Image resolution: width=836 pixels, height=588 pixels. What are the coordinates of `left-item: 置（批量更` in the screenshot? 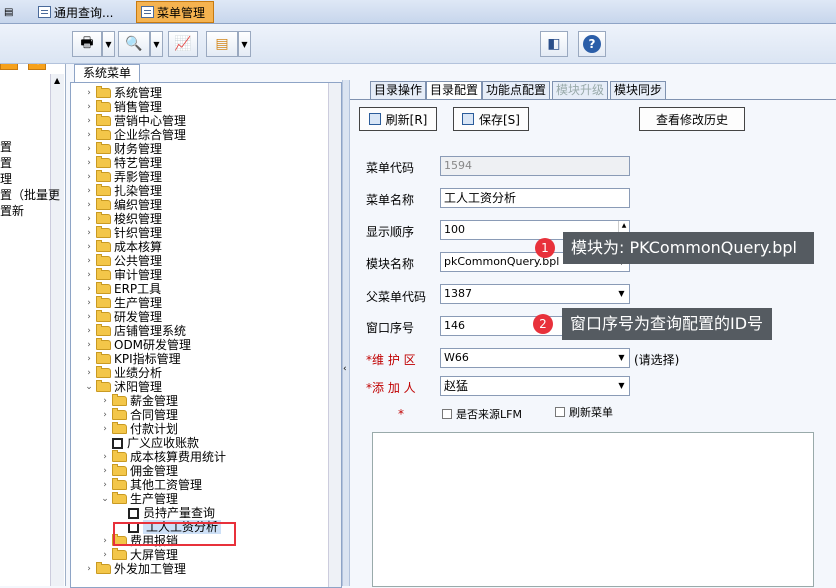 It's located at (30, 194).